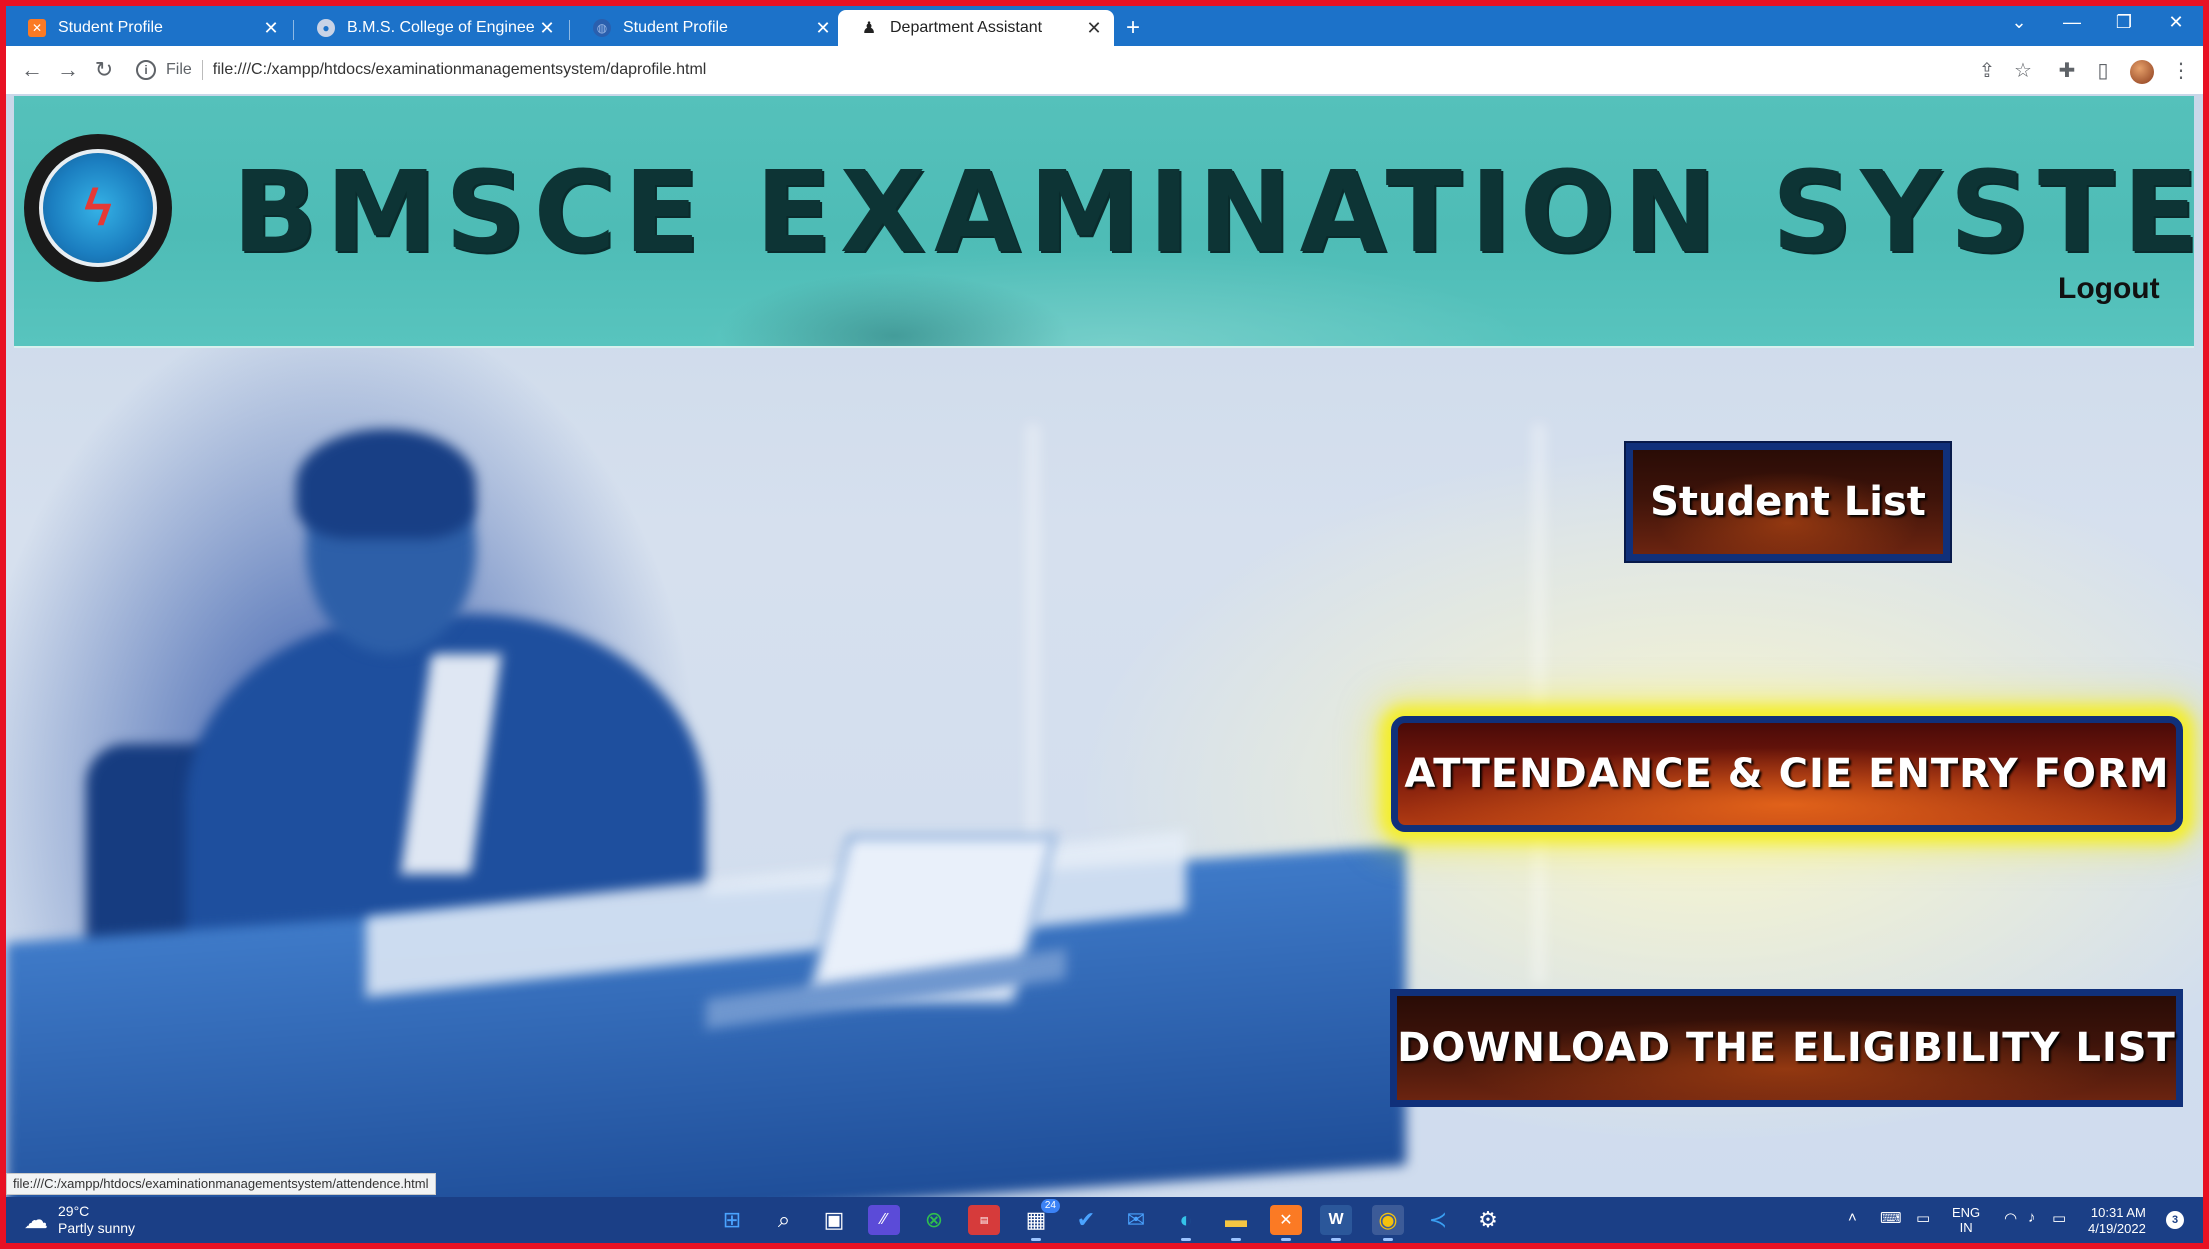  I want to click on avatar, so click(2142, 72).